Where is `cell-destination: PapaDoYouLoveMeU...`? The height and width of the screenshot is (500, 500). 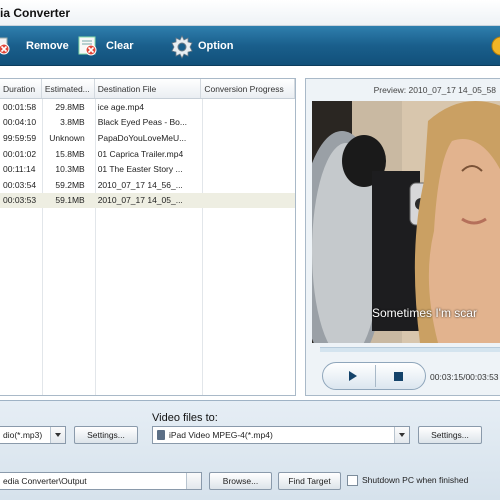 cell-destination: PapaDoYouLoveMeU... is located at coordinates (142, 137).